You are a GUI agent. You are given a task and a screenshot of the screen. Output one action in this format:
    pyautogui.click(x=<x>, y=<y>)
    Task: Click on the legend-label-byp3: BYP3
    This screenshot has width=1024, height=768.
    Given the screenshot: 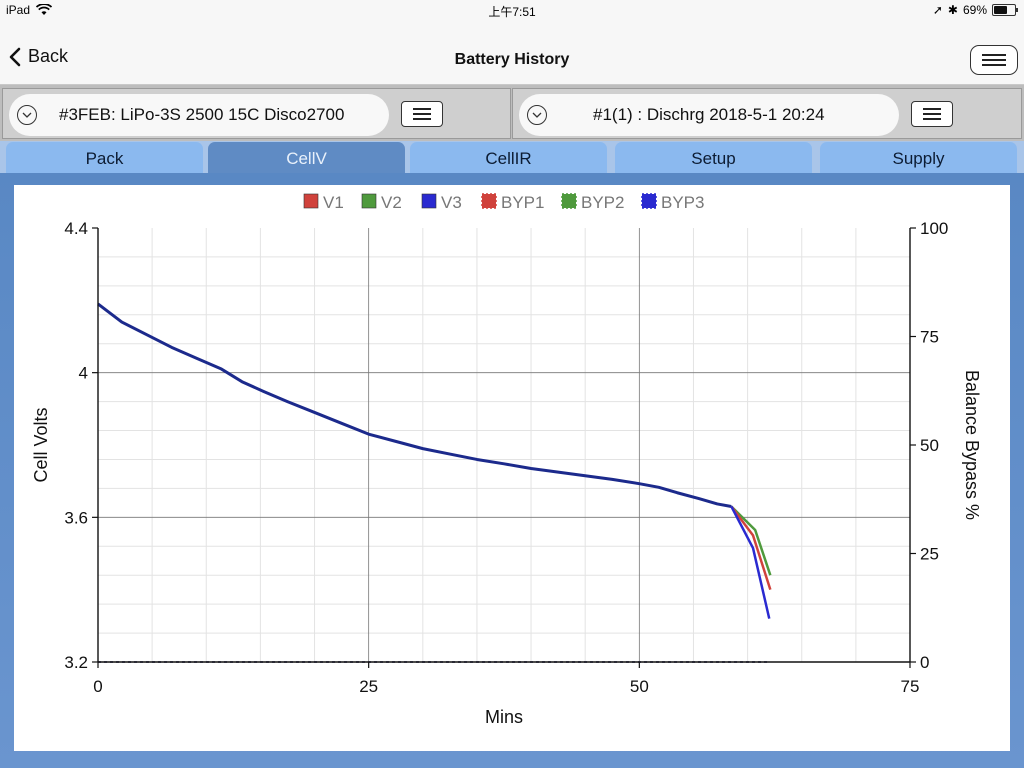 What is the action you would take?
    pyautogui.click(x=682, y=202)
    